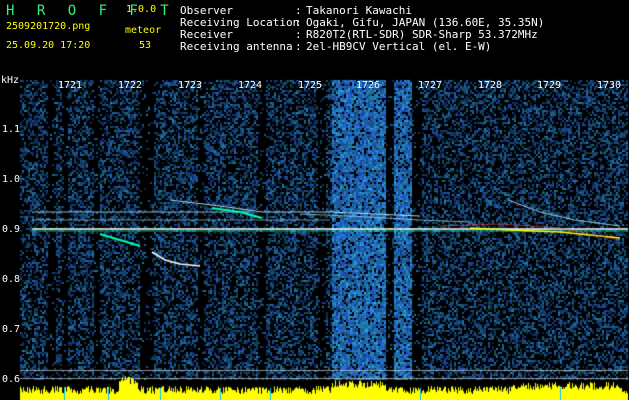  I want to click on info-label-antenna: Receiving antenna, so click(236, 46).